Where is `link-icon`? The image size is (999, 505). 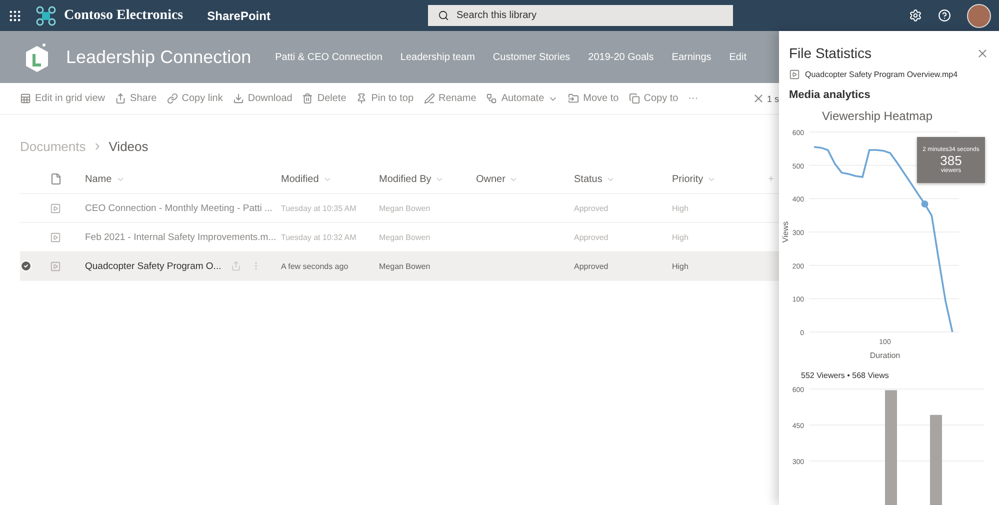 link-icon is located at coordinates (172, 98).